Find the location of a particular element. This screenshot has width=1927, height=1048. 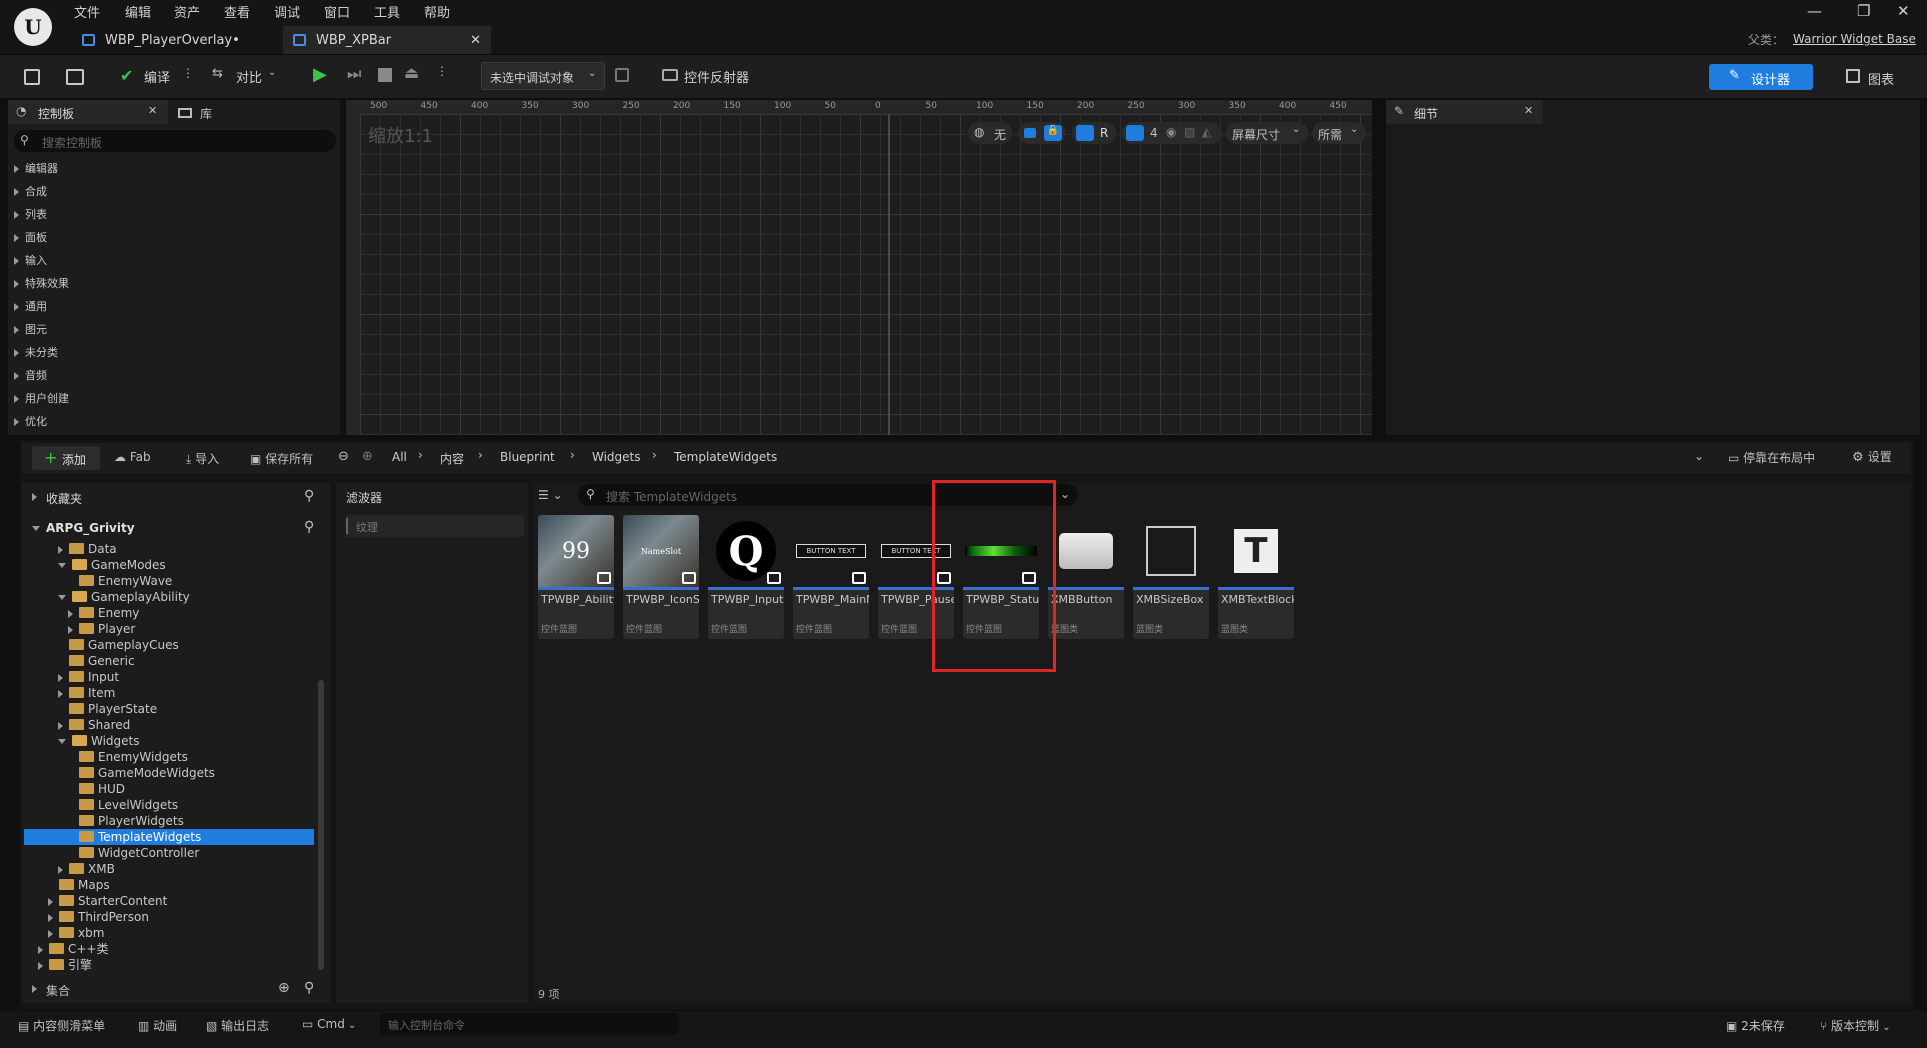

compile-options-icon: ⋮ is located at coordinates (188, 73).